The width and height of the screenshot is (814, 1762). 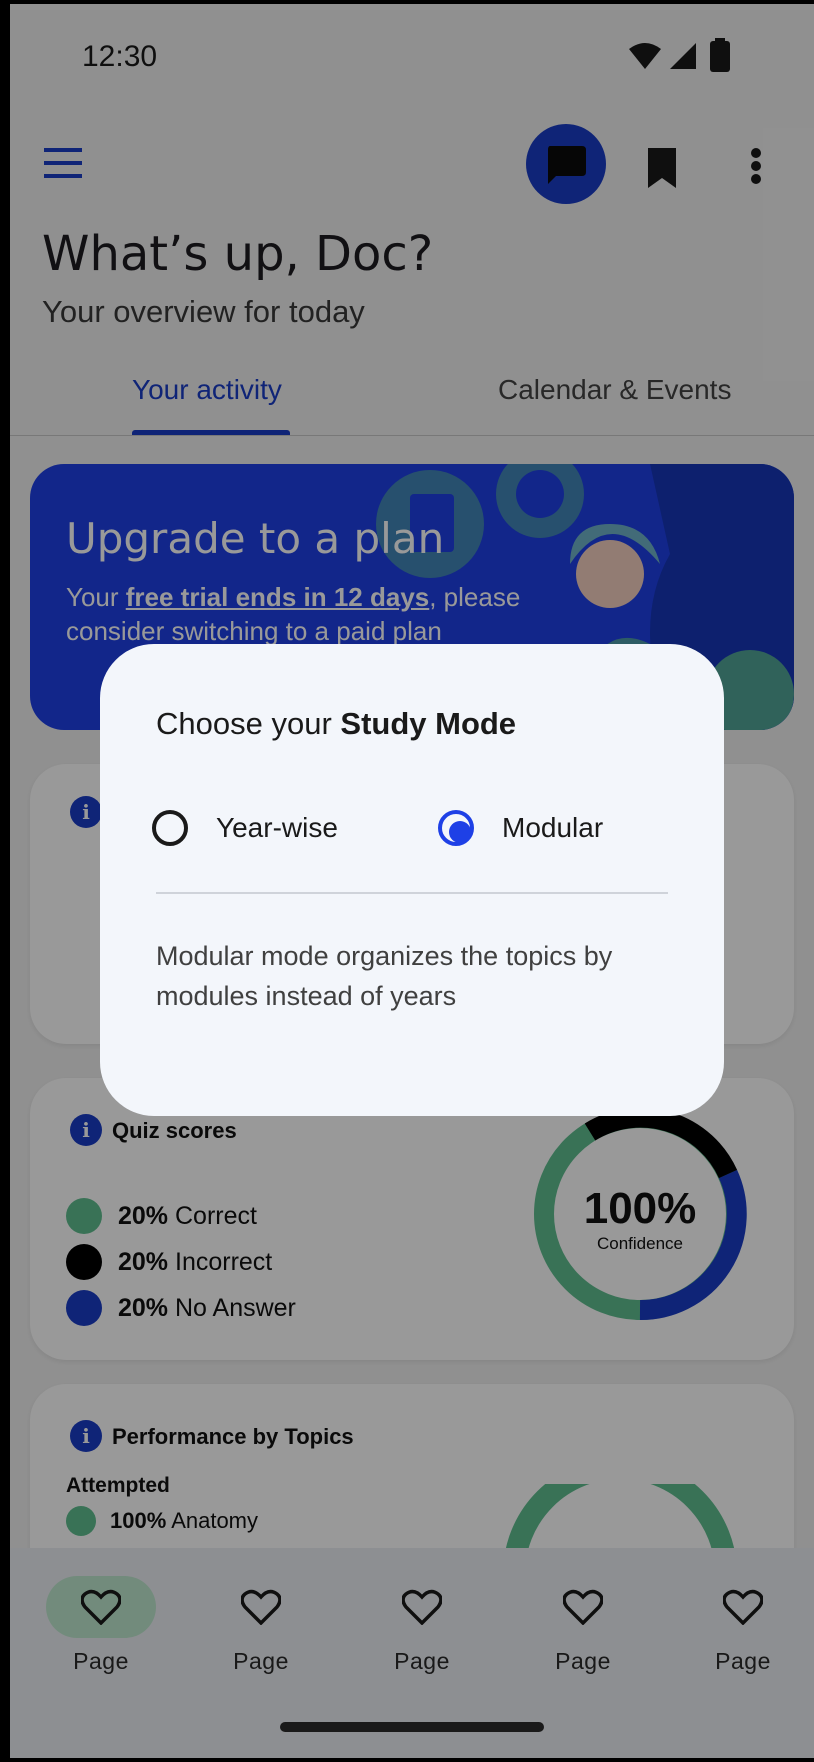 I want to click on home-indicator, so click(x=412, y=1727).